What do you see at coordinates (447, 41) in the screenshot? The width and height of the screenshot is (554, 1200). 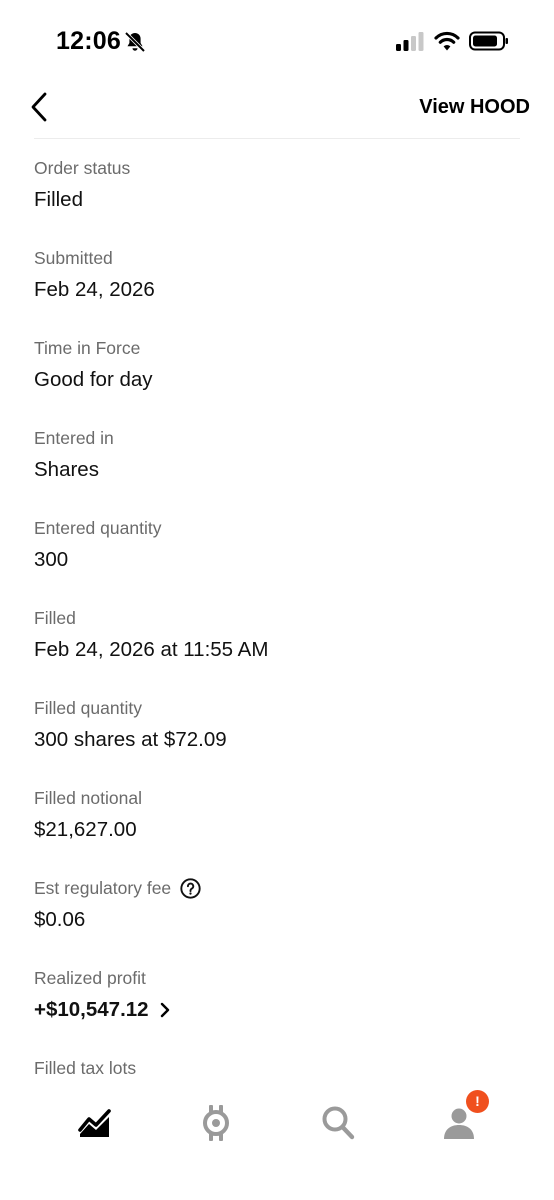 I see `wifi-icon` at bounding box center [447, 41].